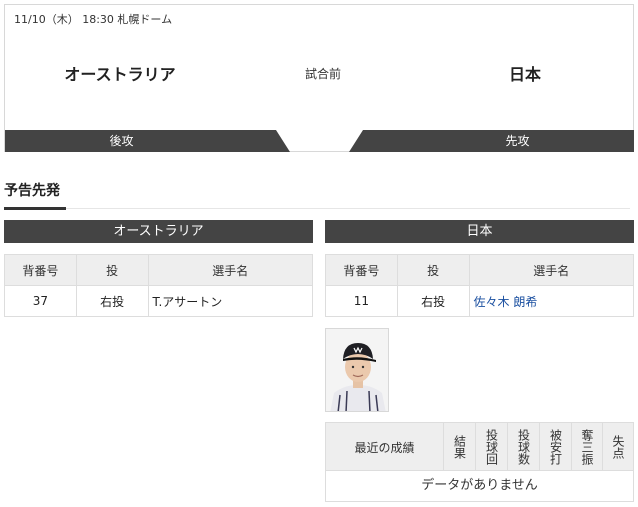  What do you see at coordinates (617, 447) in the screenshot?
I see `stats-header-runs: 失点` at bounding box center [617, 447].